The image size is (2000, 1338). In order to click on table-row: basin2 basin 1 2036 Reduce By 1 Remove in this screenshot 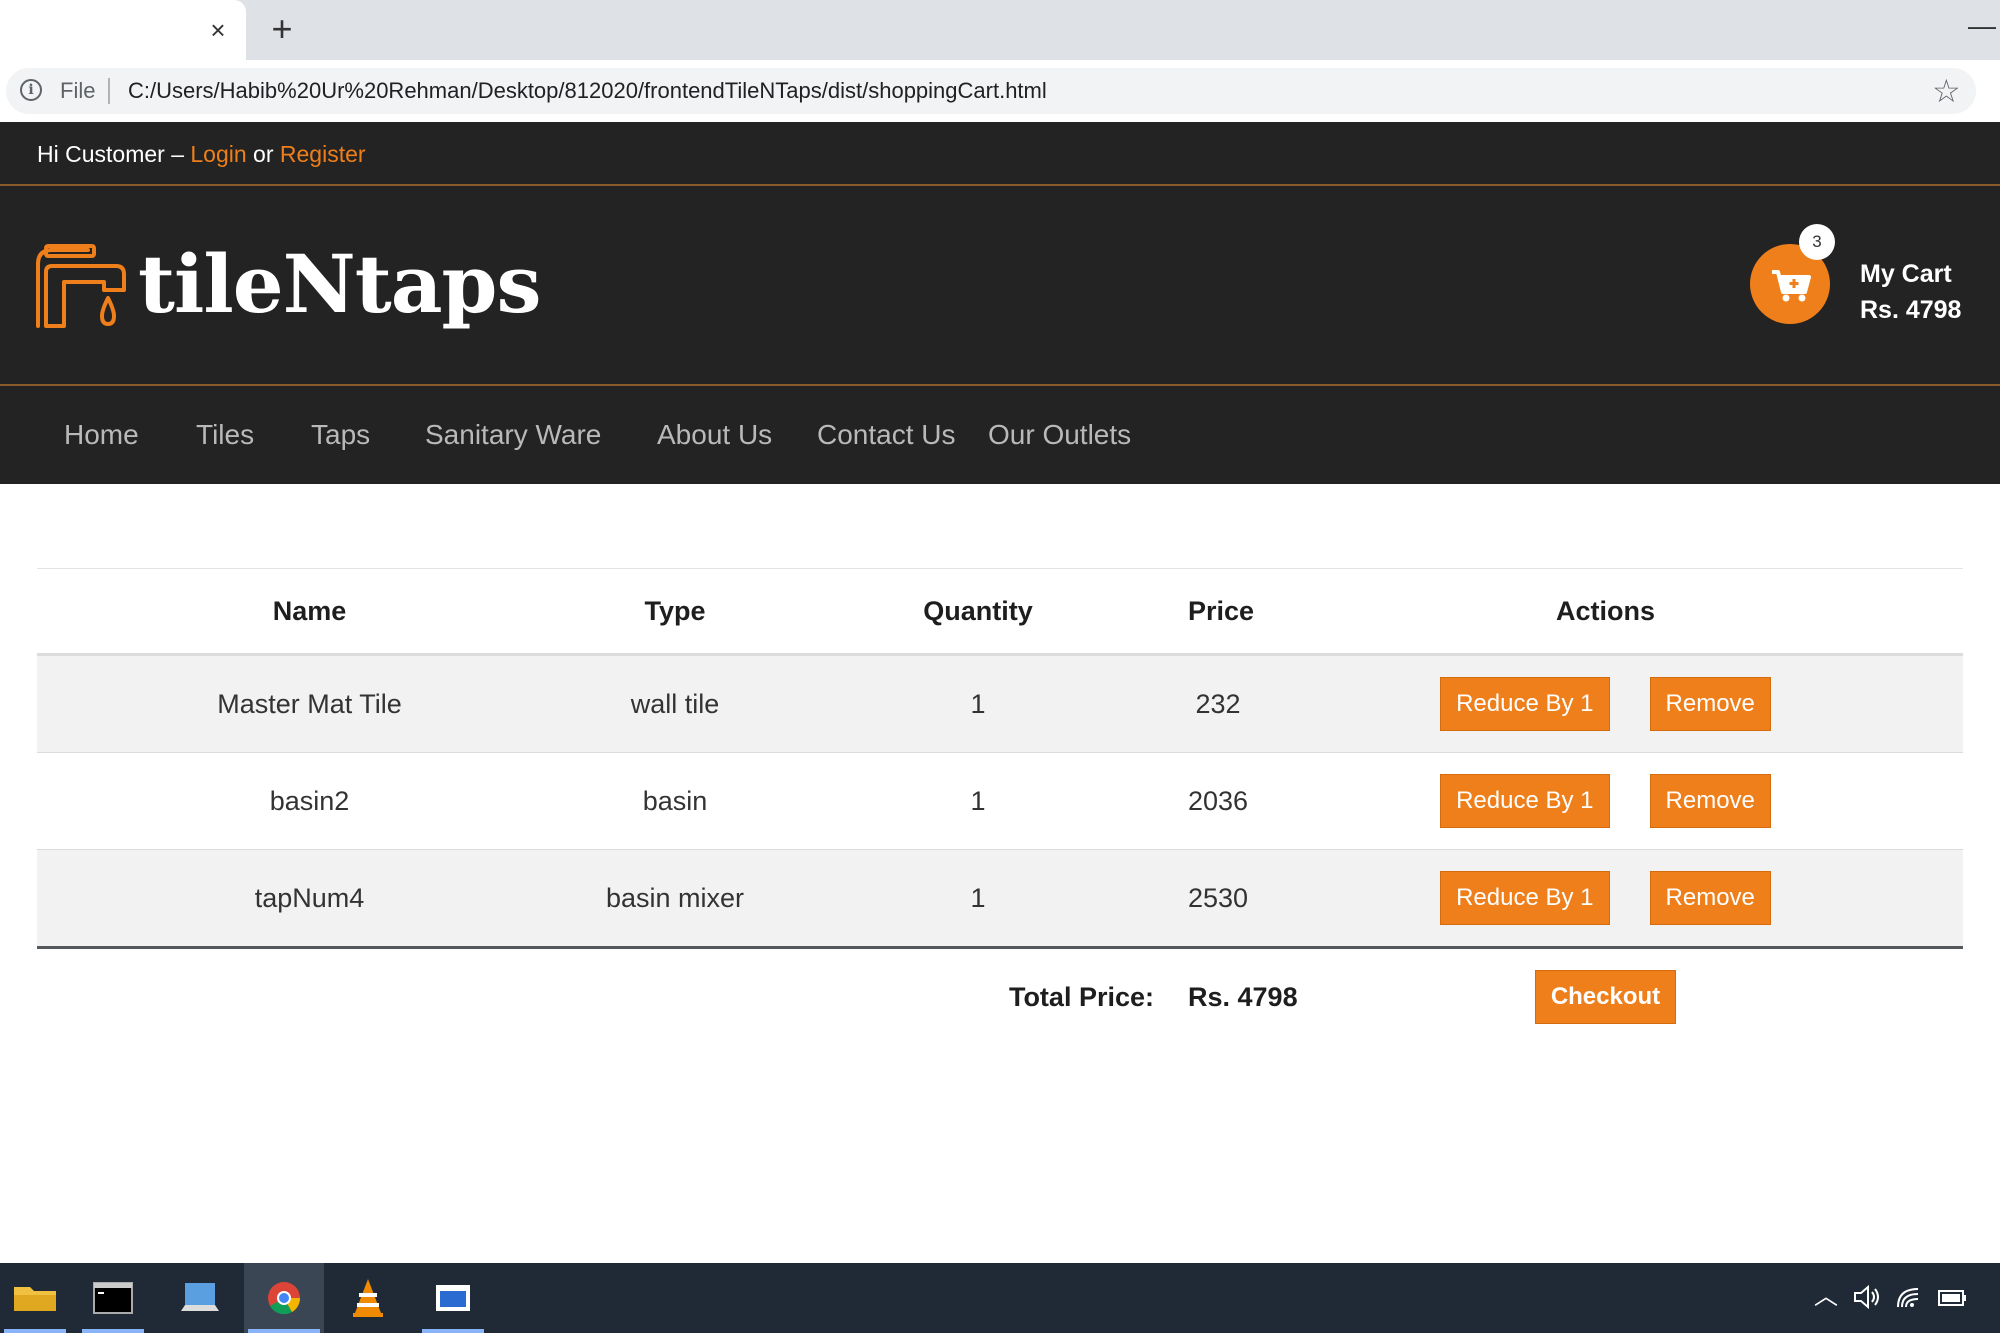, I will do `click(1000, 801)`.